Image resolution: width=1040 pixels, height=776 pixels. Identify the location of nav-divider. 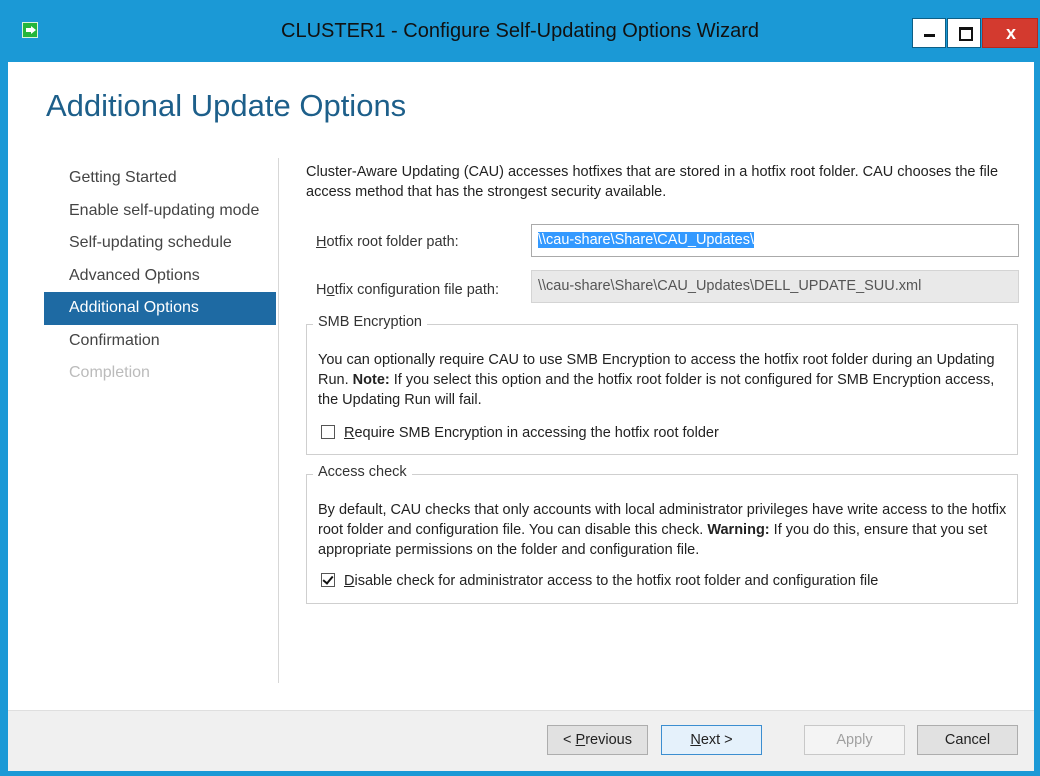
(278, 420).